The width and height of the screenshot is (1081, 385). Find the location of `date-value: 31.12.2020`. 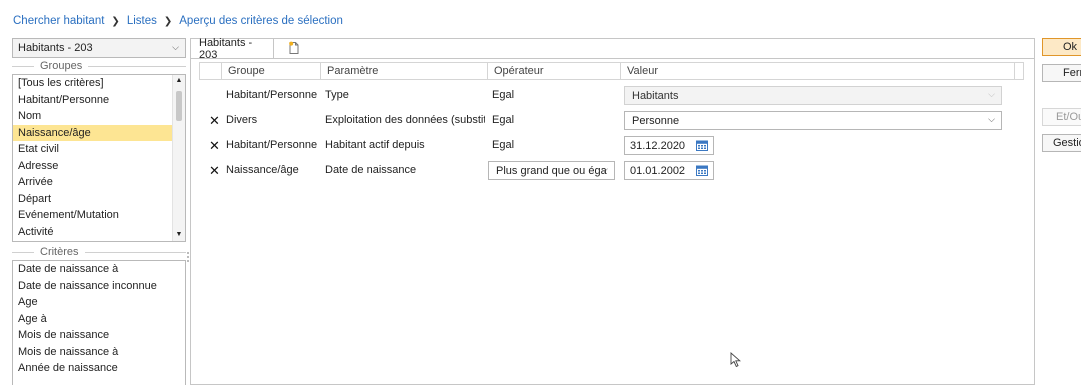

date-value: 31.12.2020 is located at coordinates (658, 145).